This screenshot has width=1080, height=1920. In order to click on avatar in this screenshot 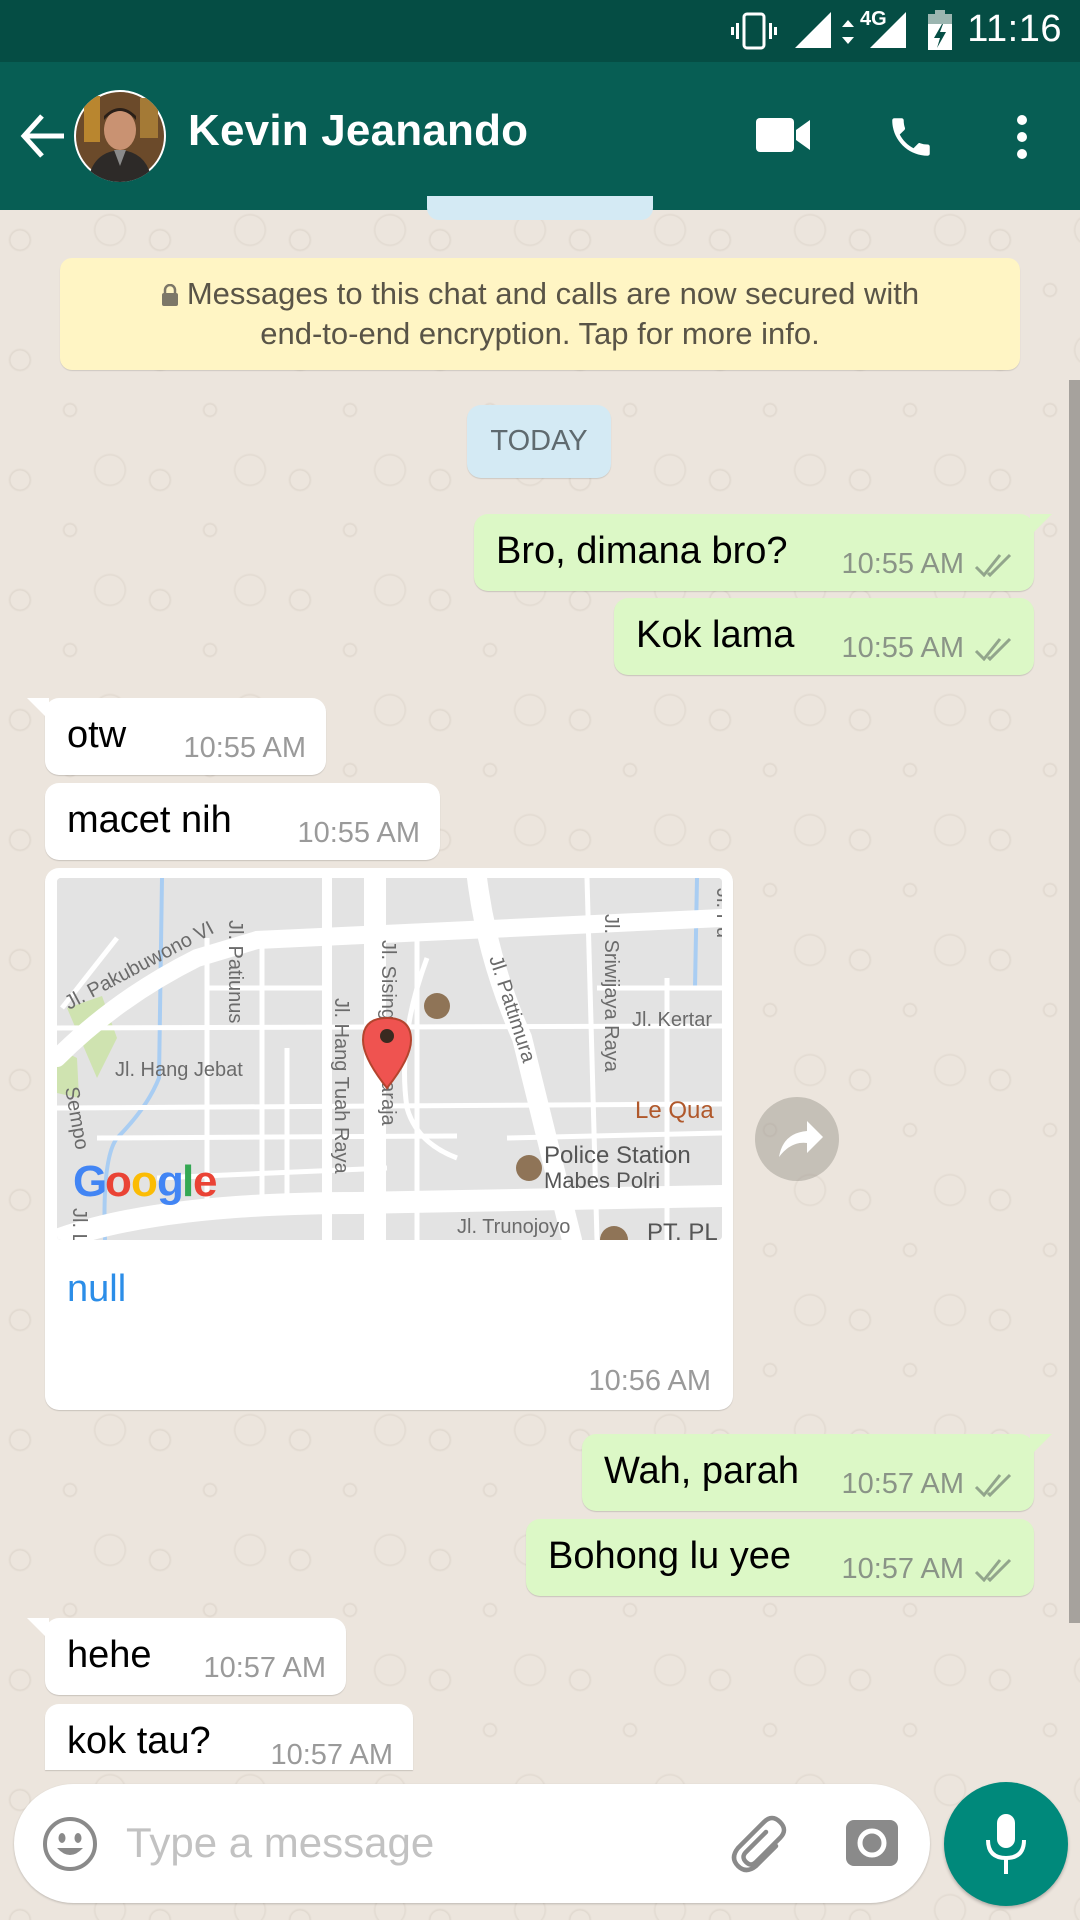, I will do `click(120, 136)`.